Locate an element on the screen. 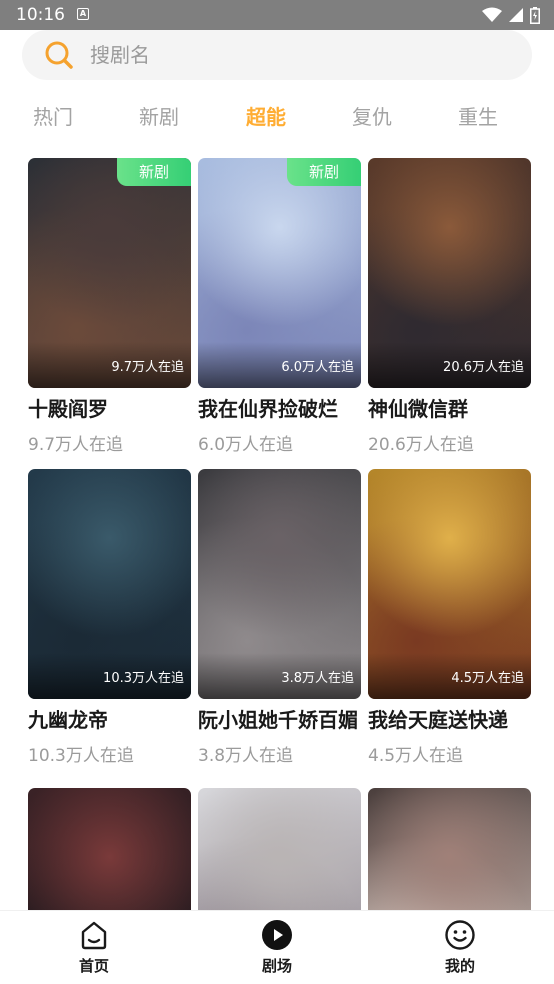 This screenshot has width=554, height=984. poster-follower-count: 10.3万人在追 is located at coordinates (143, 678).